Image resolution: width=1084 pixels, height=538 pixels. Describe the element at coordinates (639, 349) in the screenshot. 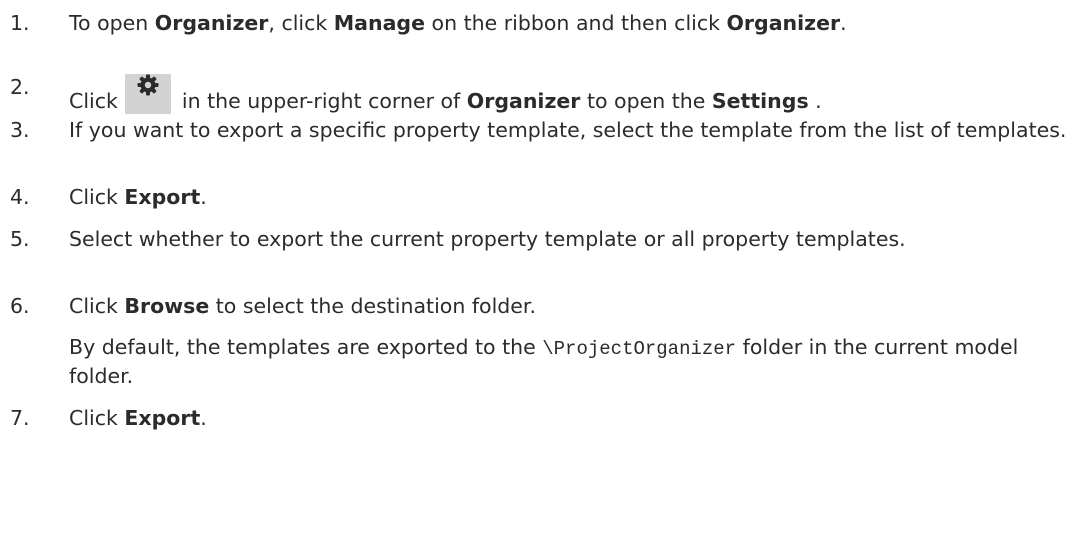

I see `folder-path: \ProjectOrganizer` at that location.